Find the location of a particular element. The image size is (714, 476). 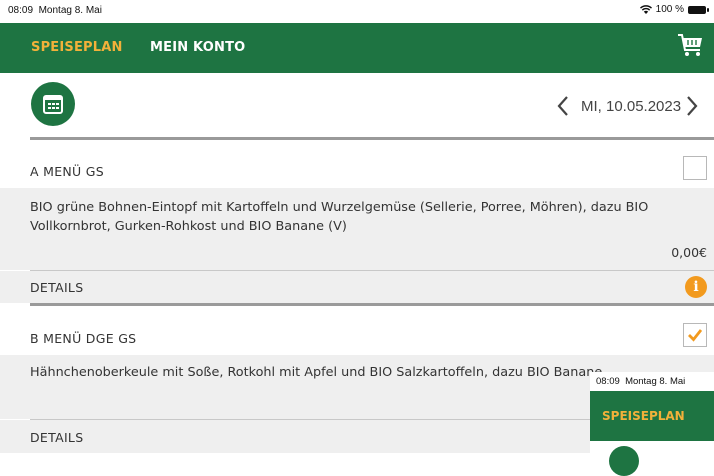

tab-mein-konto: MEIN KONTO is located at coordinates (197, 47).